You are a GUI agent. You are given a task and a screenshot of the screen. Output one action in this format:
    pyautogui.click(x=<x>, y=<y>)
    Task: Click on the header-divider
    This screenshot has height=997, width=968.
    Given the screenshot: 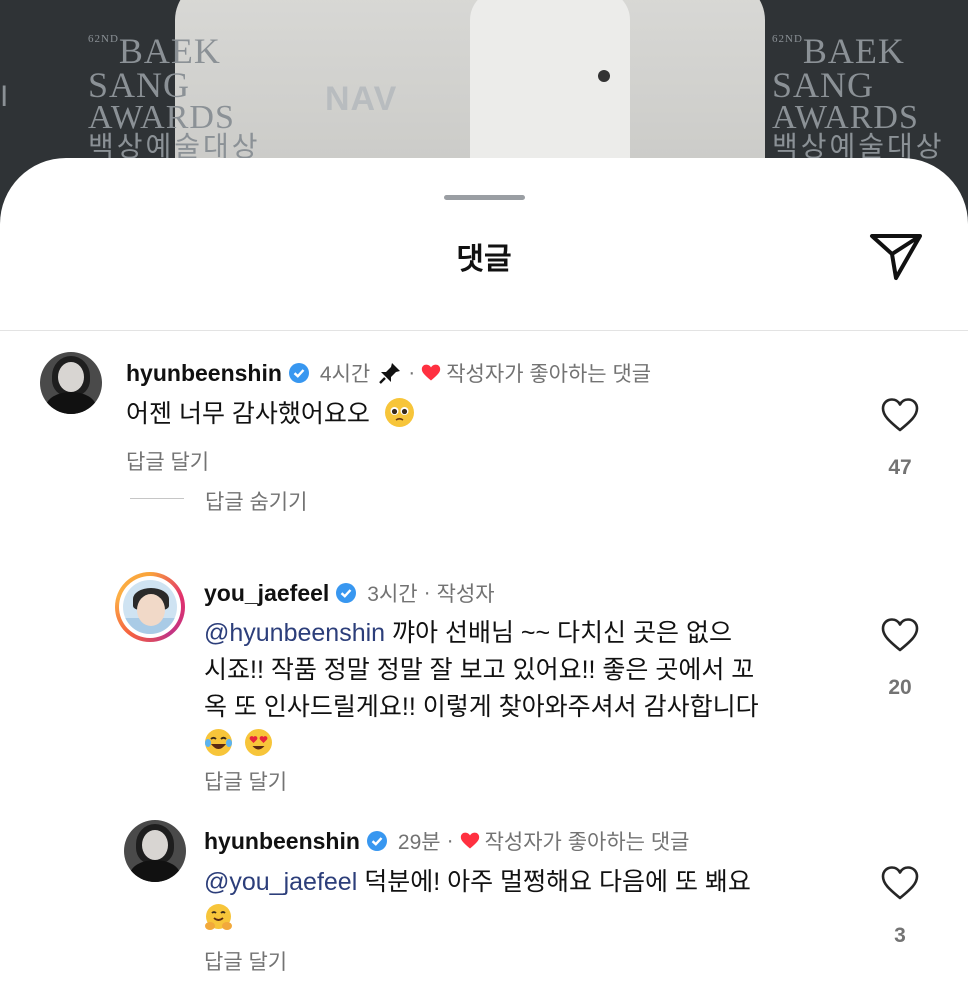 What is the action you would take?
    pyautogui.click(x=484, y=330)
    